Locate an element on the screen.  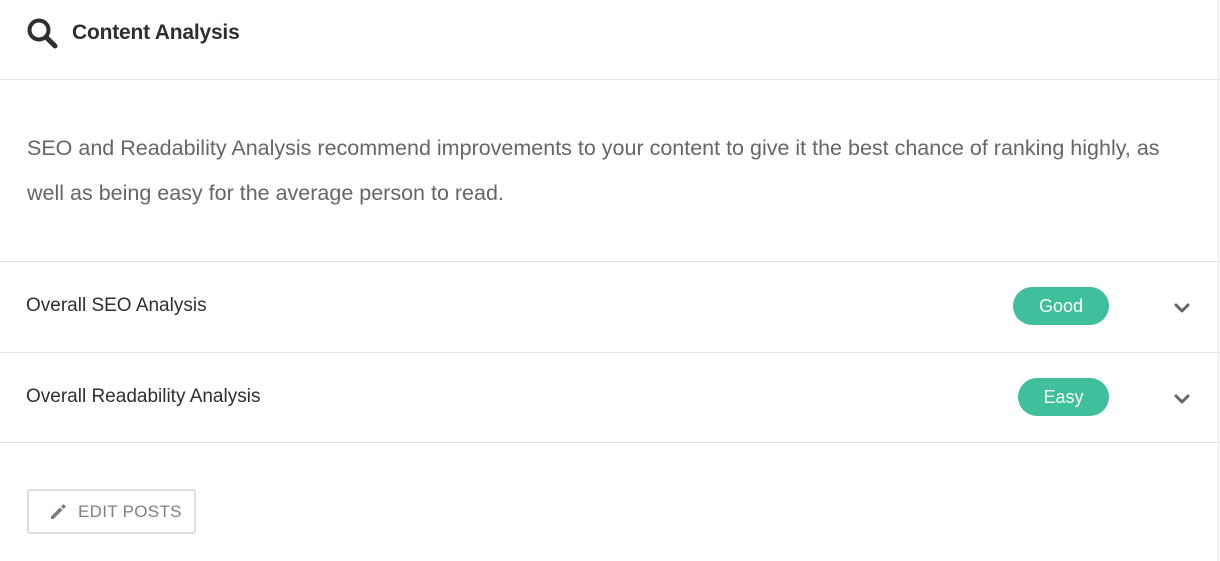
seo-analysis-label: Overall SEO Analysis is located at coordinates (116, 305).